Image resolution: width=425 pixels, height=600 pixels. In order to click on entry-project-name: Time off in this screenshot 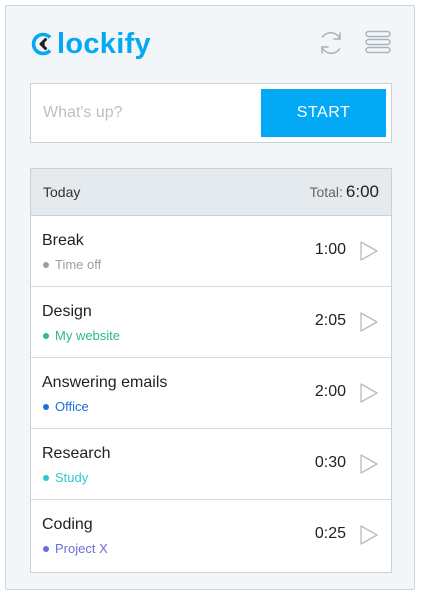, I will do `click(78, 264)`.